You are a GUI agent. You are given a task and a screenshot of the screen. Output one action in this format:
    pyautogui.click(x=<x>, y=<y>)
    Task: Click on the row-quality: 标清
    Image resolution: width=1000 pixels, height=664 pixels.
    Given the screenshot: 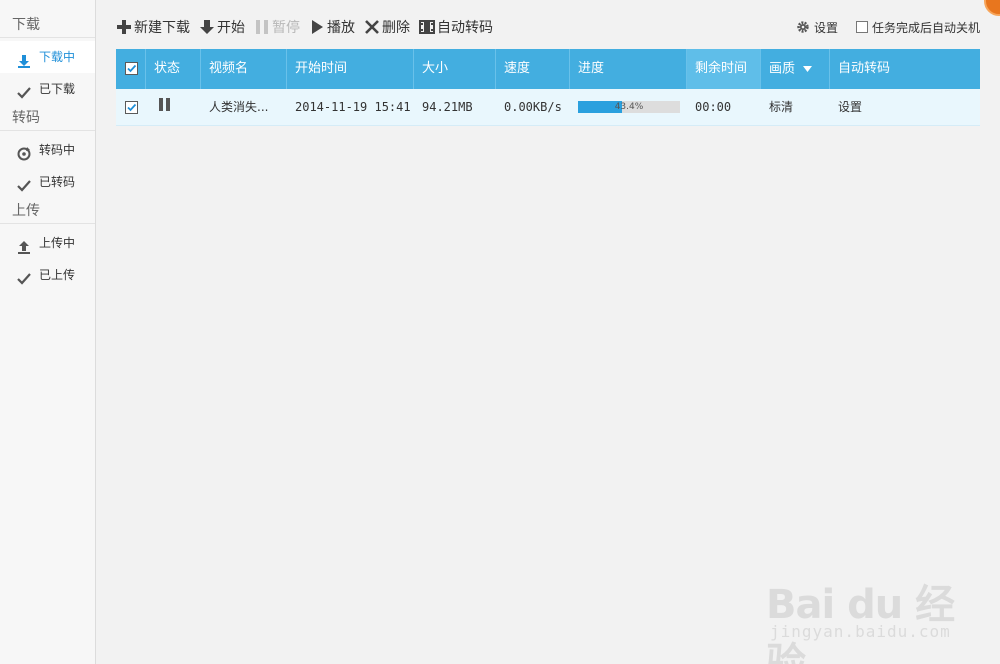 What is the action you would take?
    pyautogui.click(x=781, y=106)
    